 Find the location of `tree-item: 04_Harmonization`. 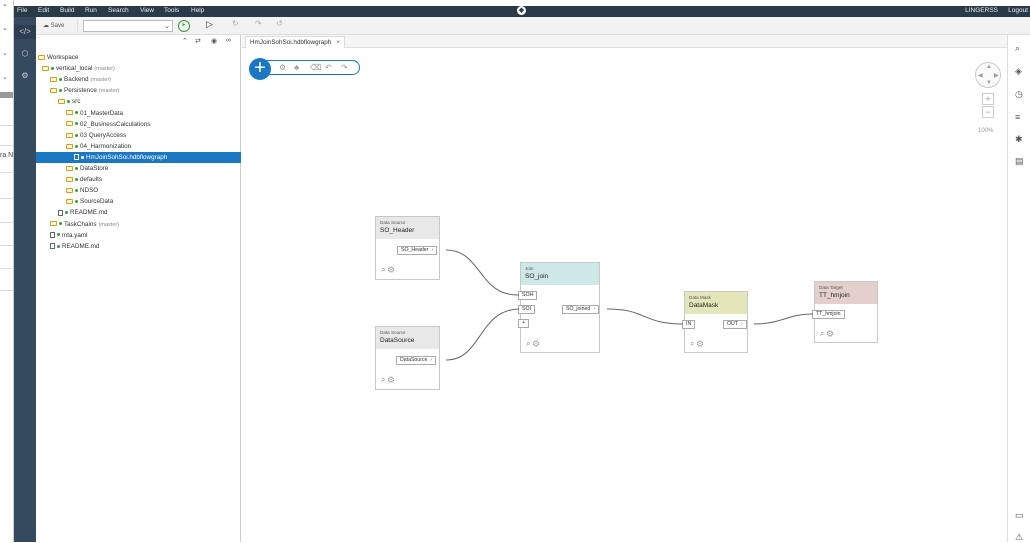

tree-item: 04_Harmonization is located at coordinates (138, 146).